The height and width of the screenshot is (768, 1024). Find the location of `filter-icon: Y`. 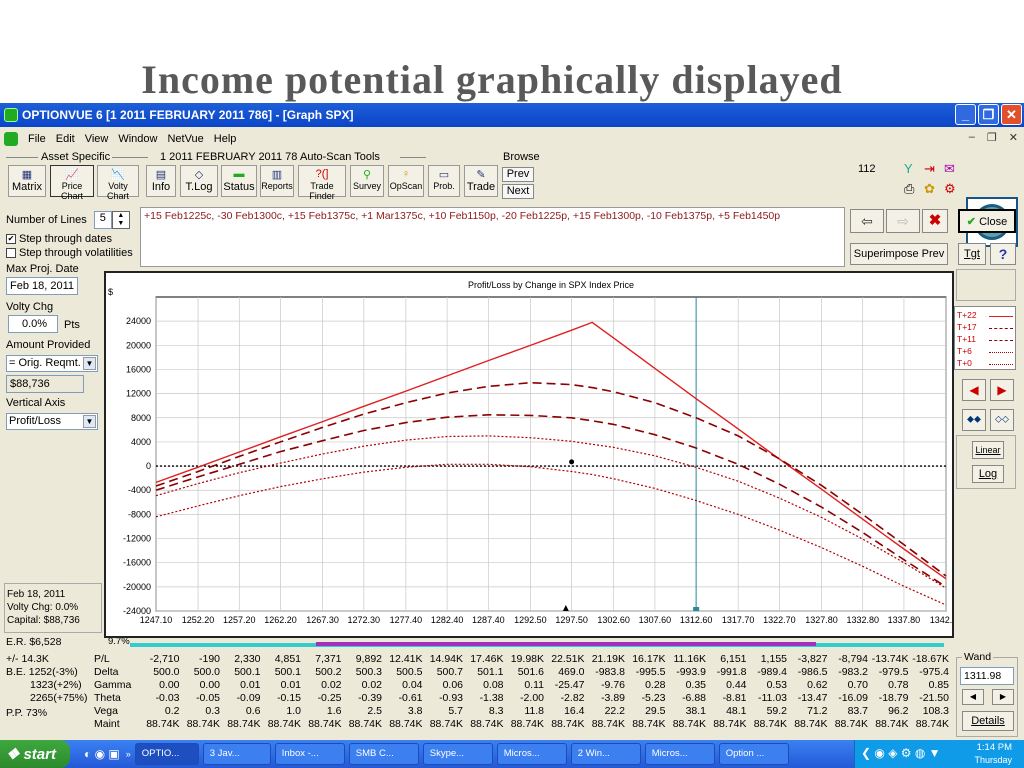

filter-icon: Y is located at coordinates (908, 168).